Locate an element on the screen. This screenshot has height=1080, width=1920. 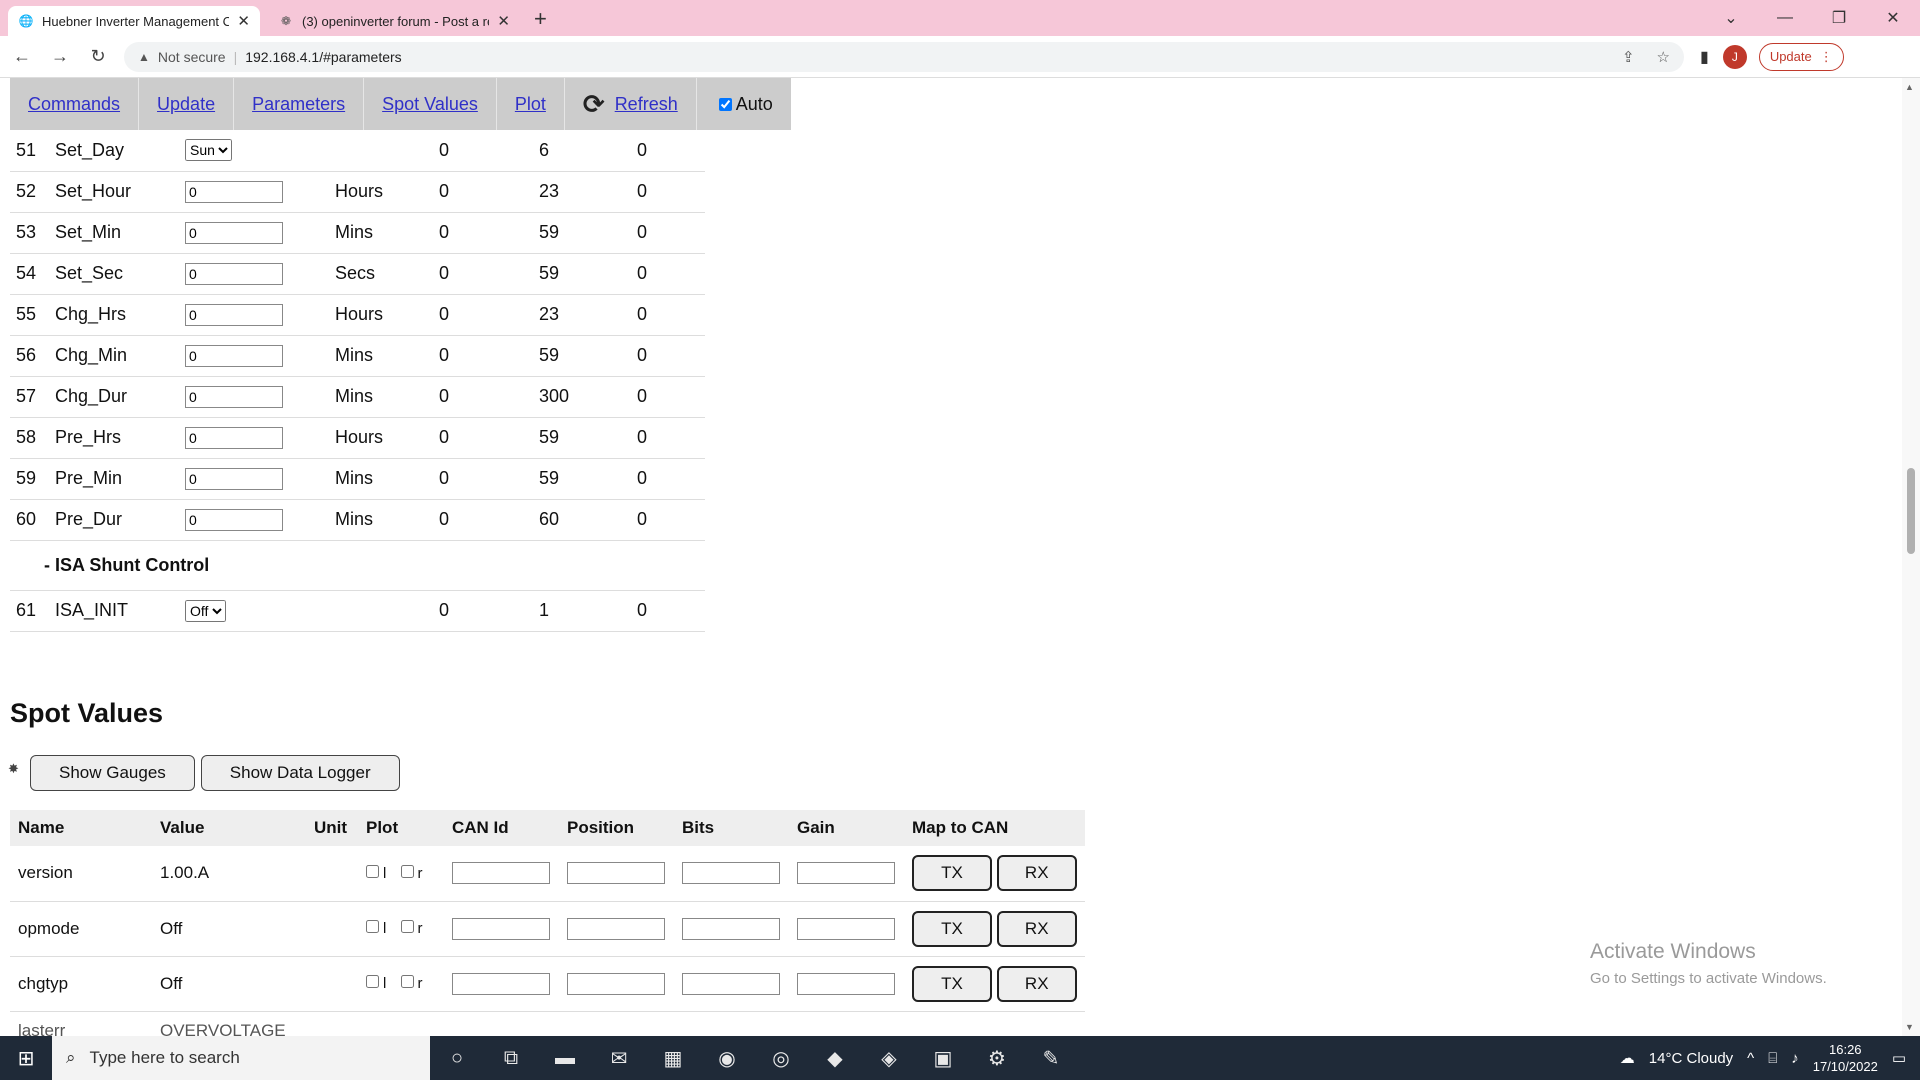
isa-init-select: Off is located at coordinates (205, 610).